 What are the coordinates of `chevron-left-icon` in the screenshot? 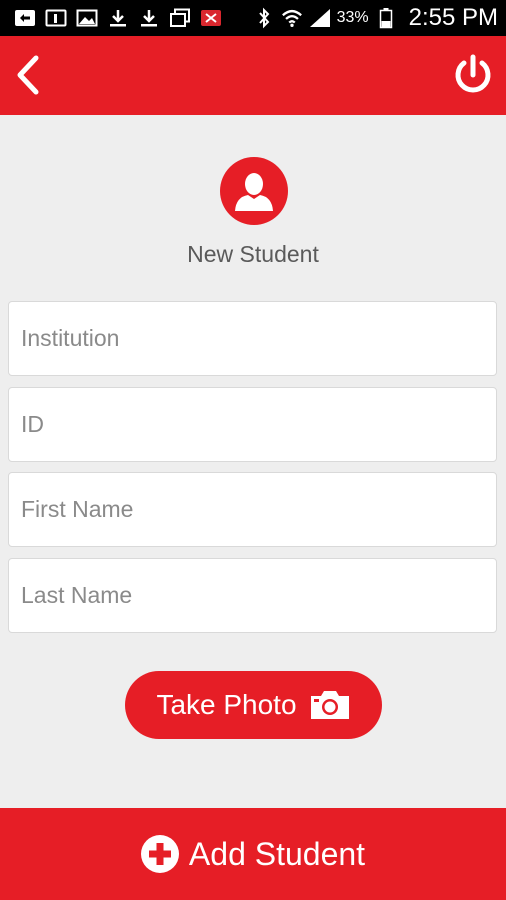 It's located at (28, 75).